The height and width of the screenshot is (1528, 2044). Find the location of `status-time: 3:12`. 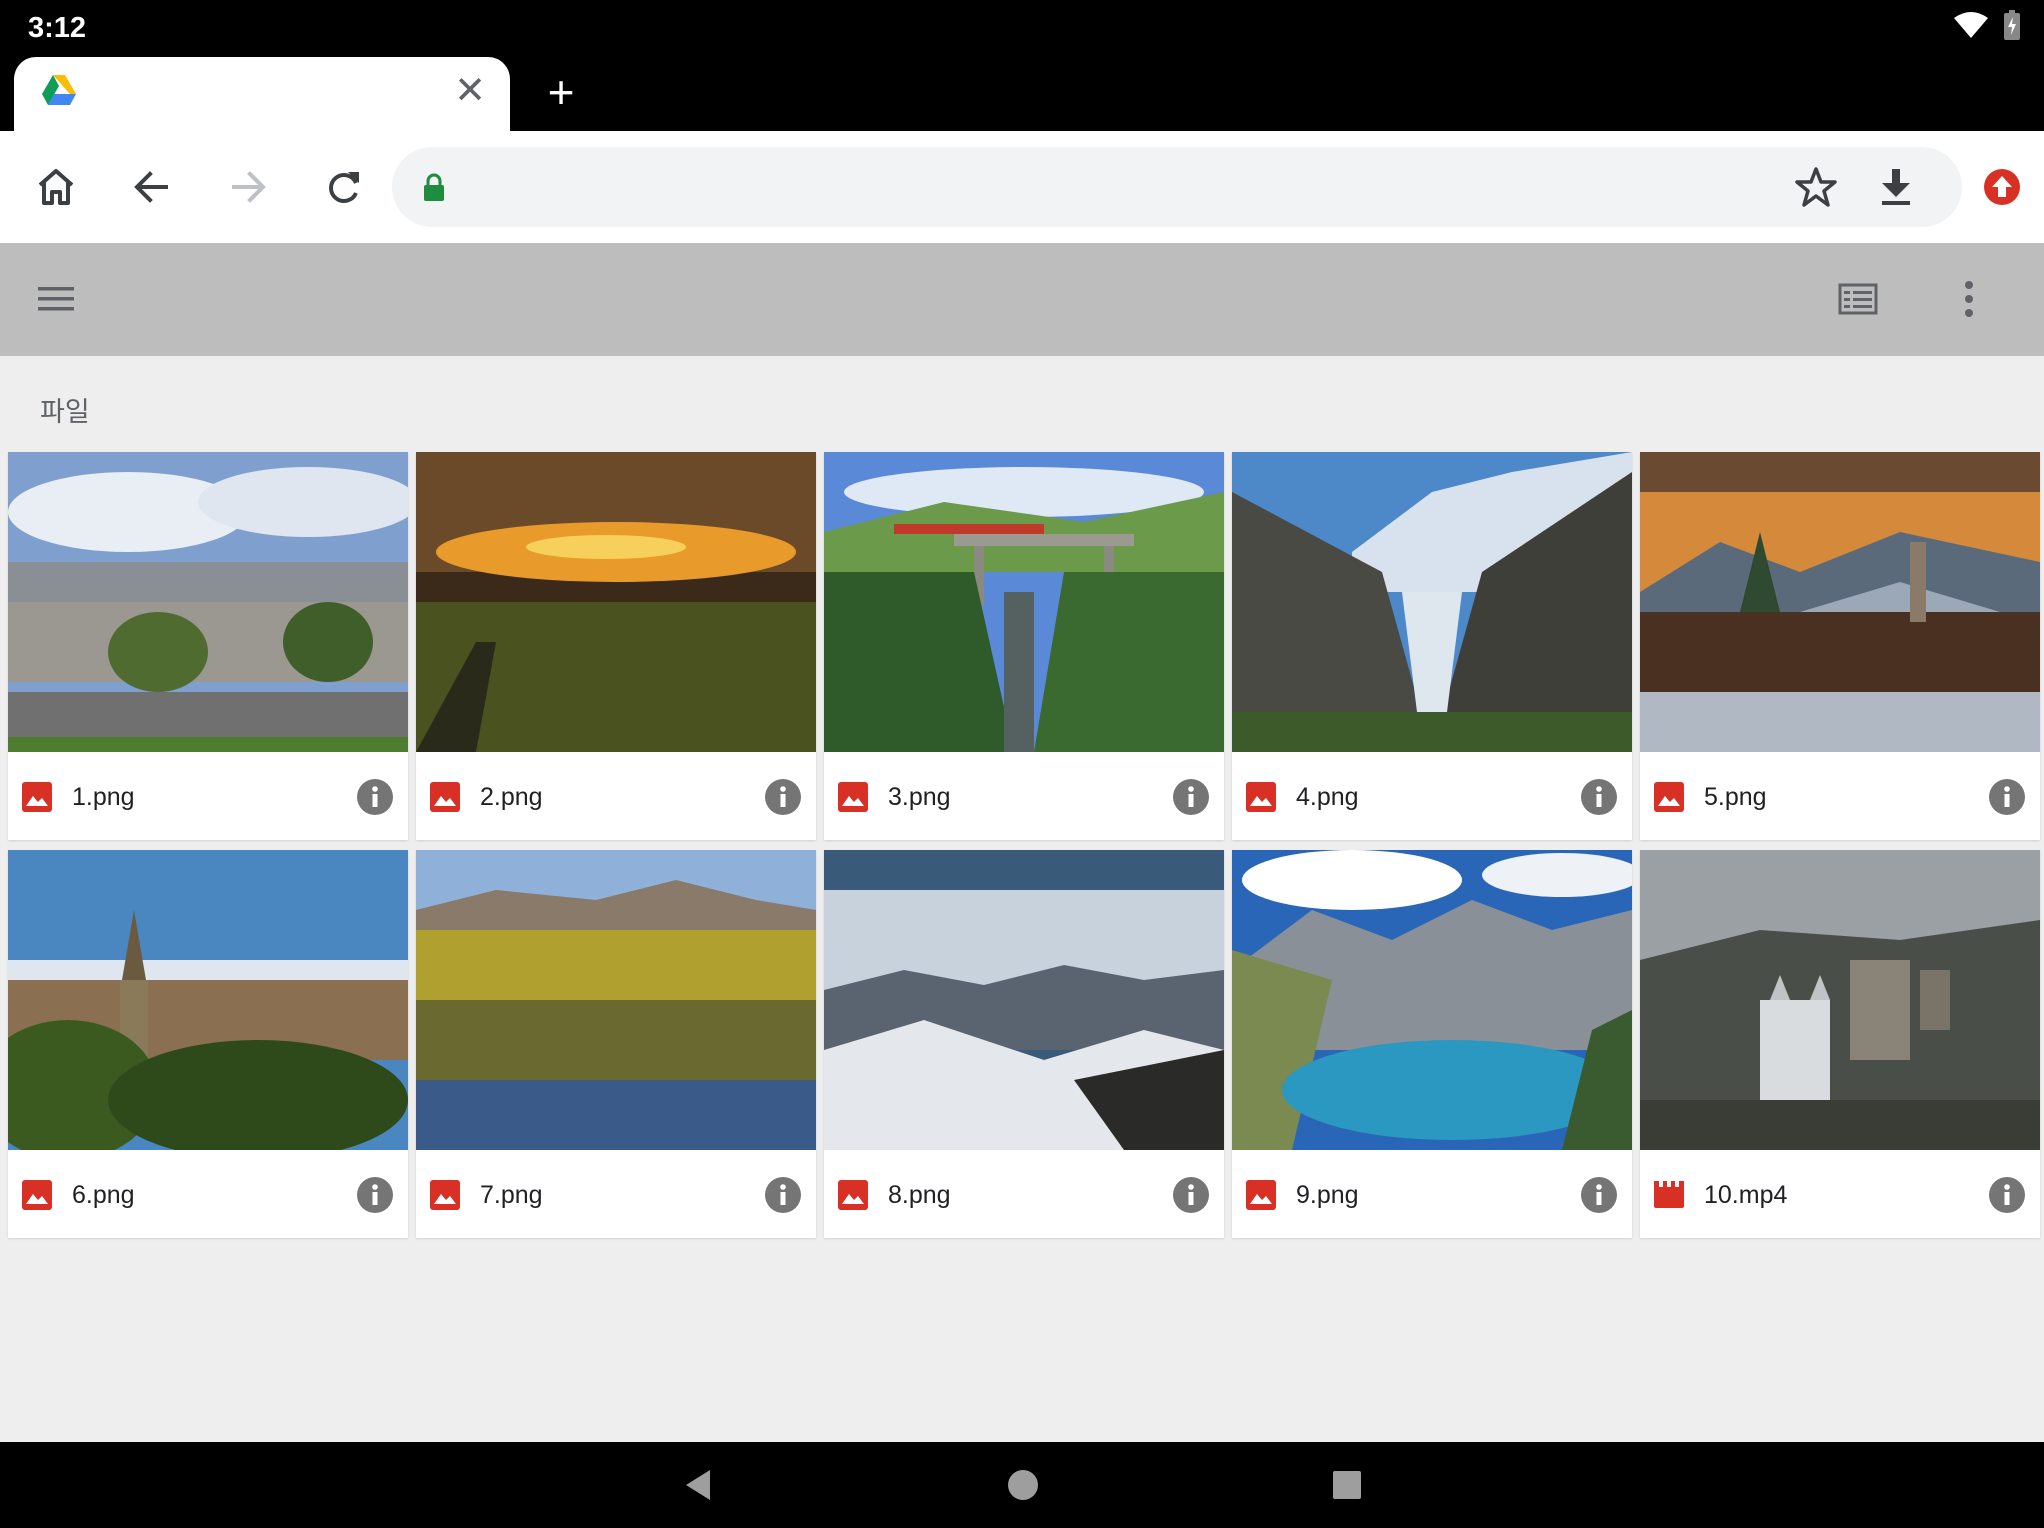

status-time: 3:12 is located at coordinates (57, 28).